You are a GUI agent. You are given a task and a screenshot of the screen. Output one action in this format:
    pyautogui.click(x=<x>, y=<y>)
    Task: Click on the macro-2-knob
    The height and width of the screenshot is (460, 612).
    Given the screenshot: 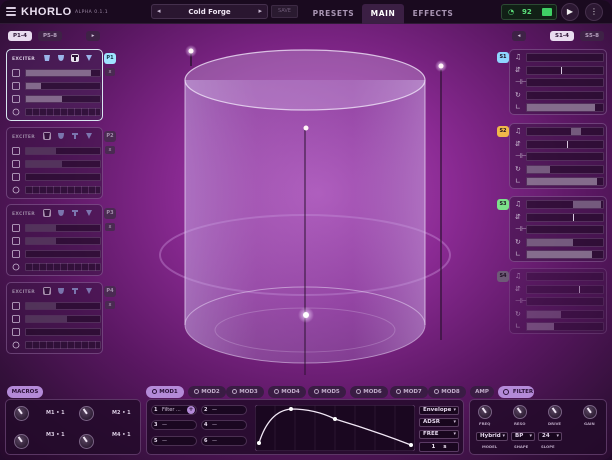 What is the action you would take?
    pyautogui.click(x=86, y=413)
    